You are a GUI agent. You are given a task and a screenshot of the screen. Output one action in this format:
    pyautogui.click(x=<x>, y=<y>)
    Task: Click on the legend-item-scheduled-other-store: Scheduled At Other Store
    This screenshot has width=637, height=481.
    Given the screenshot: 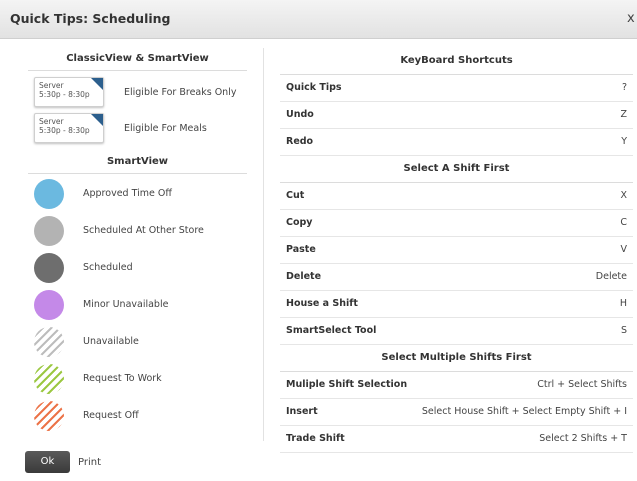 What is the action you would take?
    pyautogui.click(x=137, y=231)
    